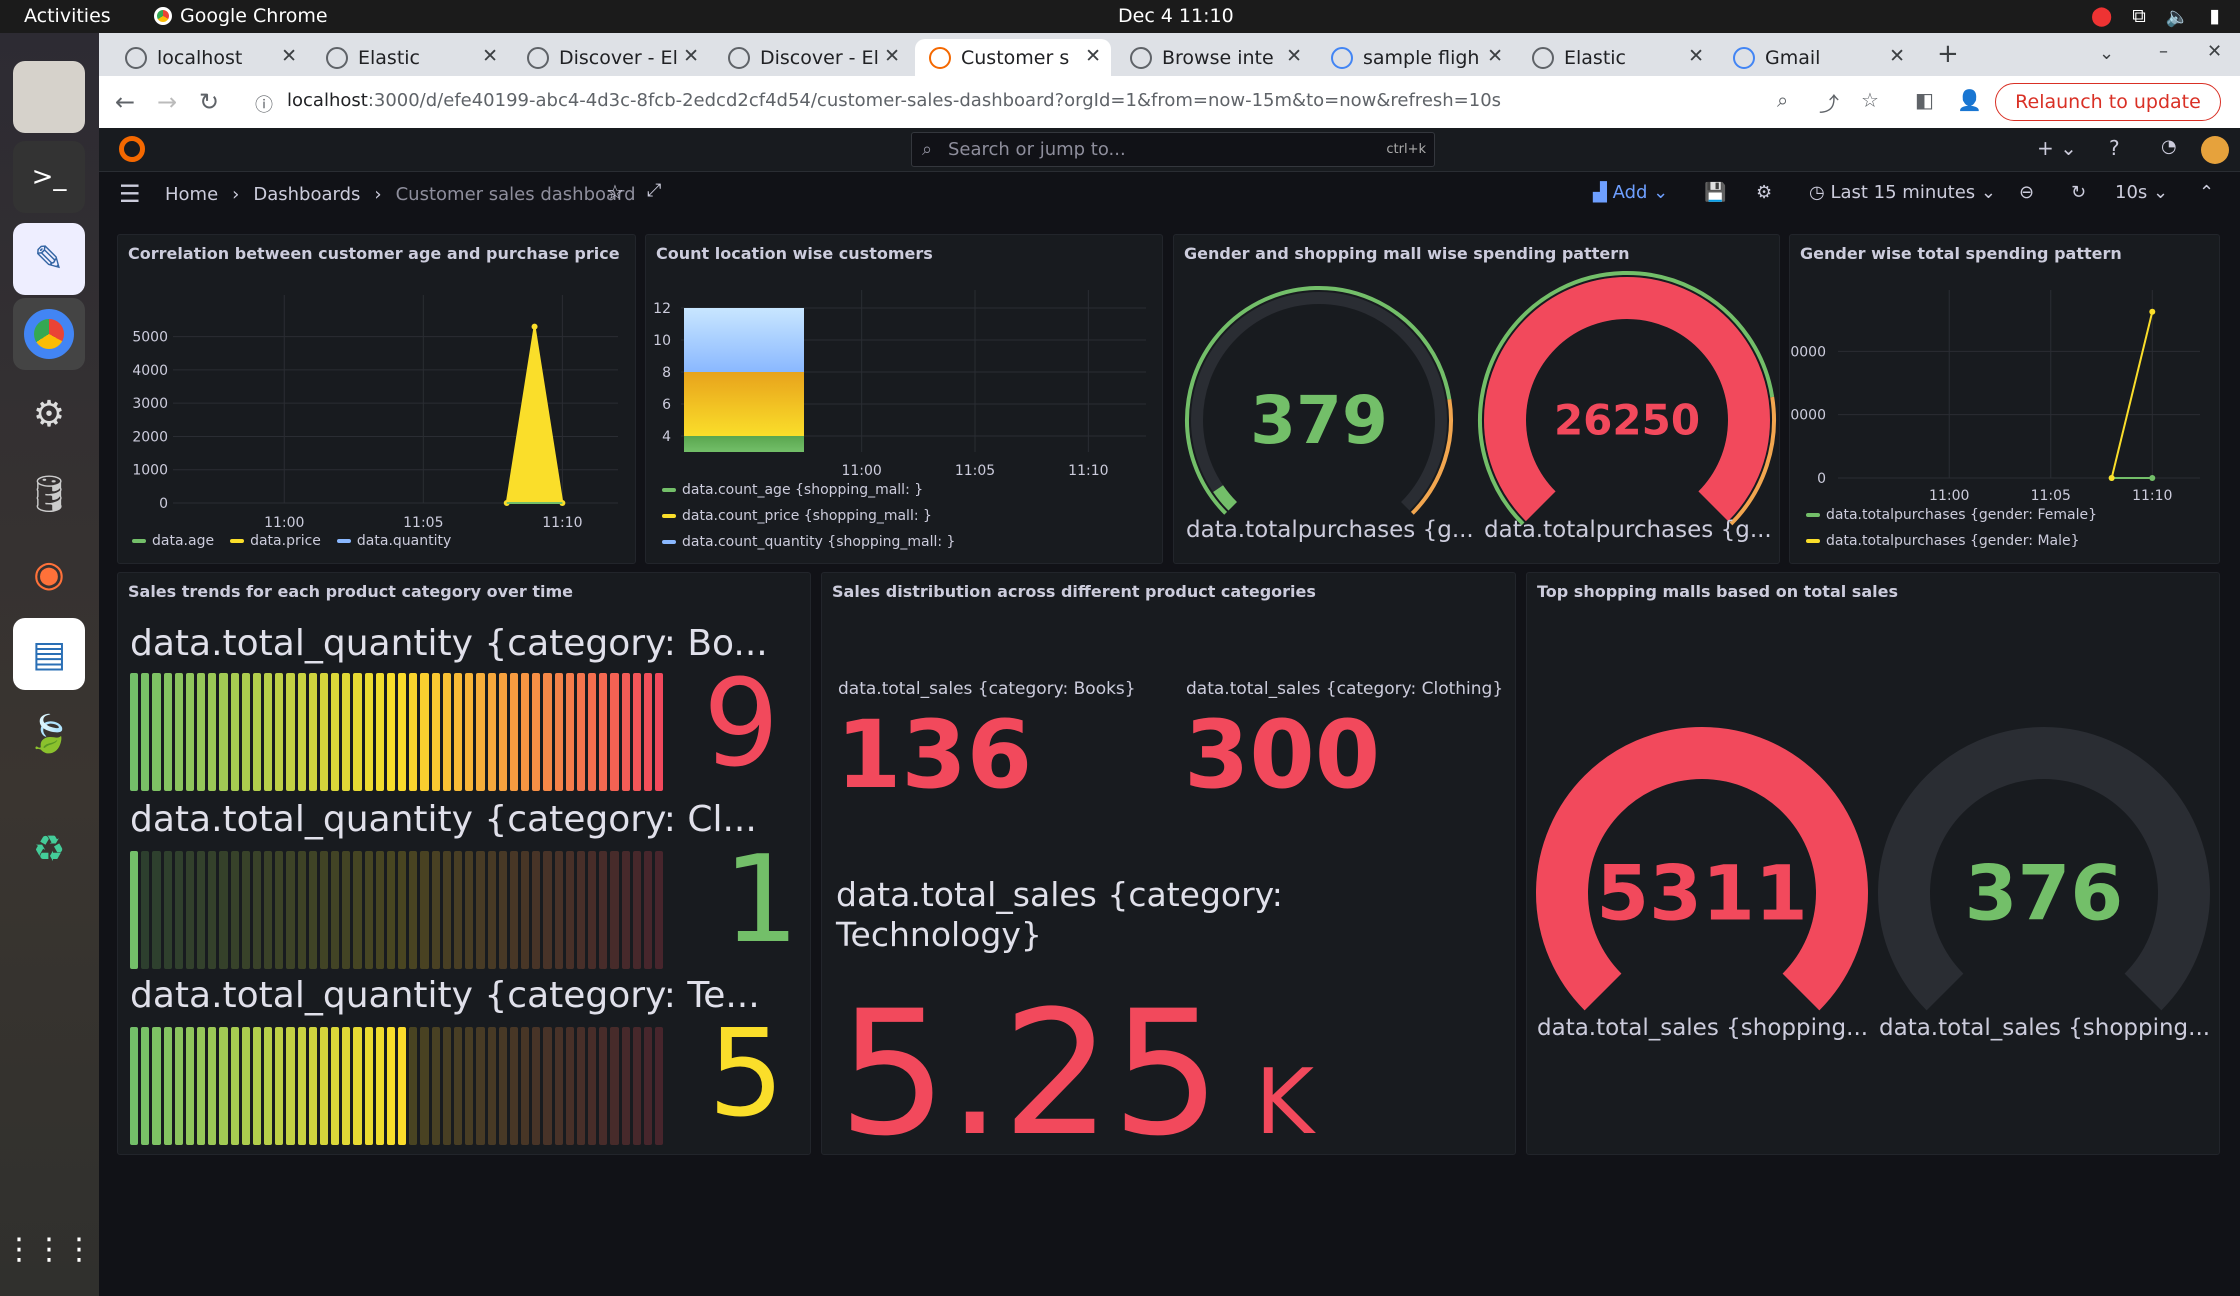  What do you see at coordinates (49, 259) in the screenshot?
I see `text-editor-icon: ✎` at bounding box center [49, 259].